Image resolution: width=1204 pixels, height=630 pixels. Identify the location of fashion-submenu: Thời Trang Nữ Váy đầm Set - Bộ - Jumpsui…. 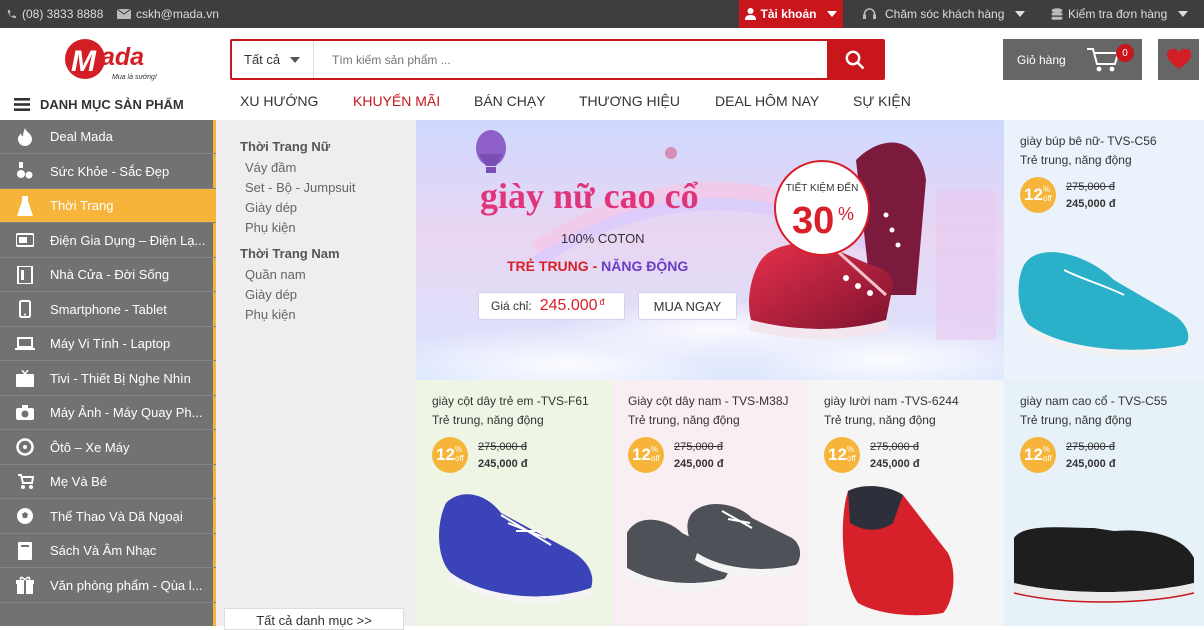
(316, 373).